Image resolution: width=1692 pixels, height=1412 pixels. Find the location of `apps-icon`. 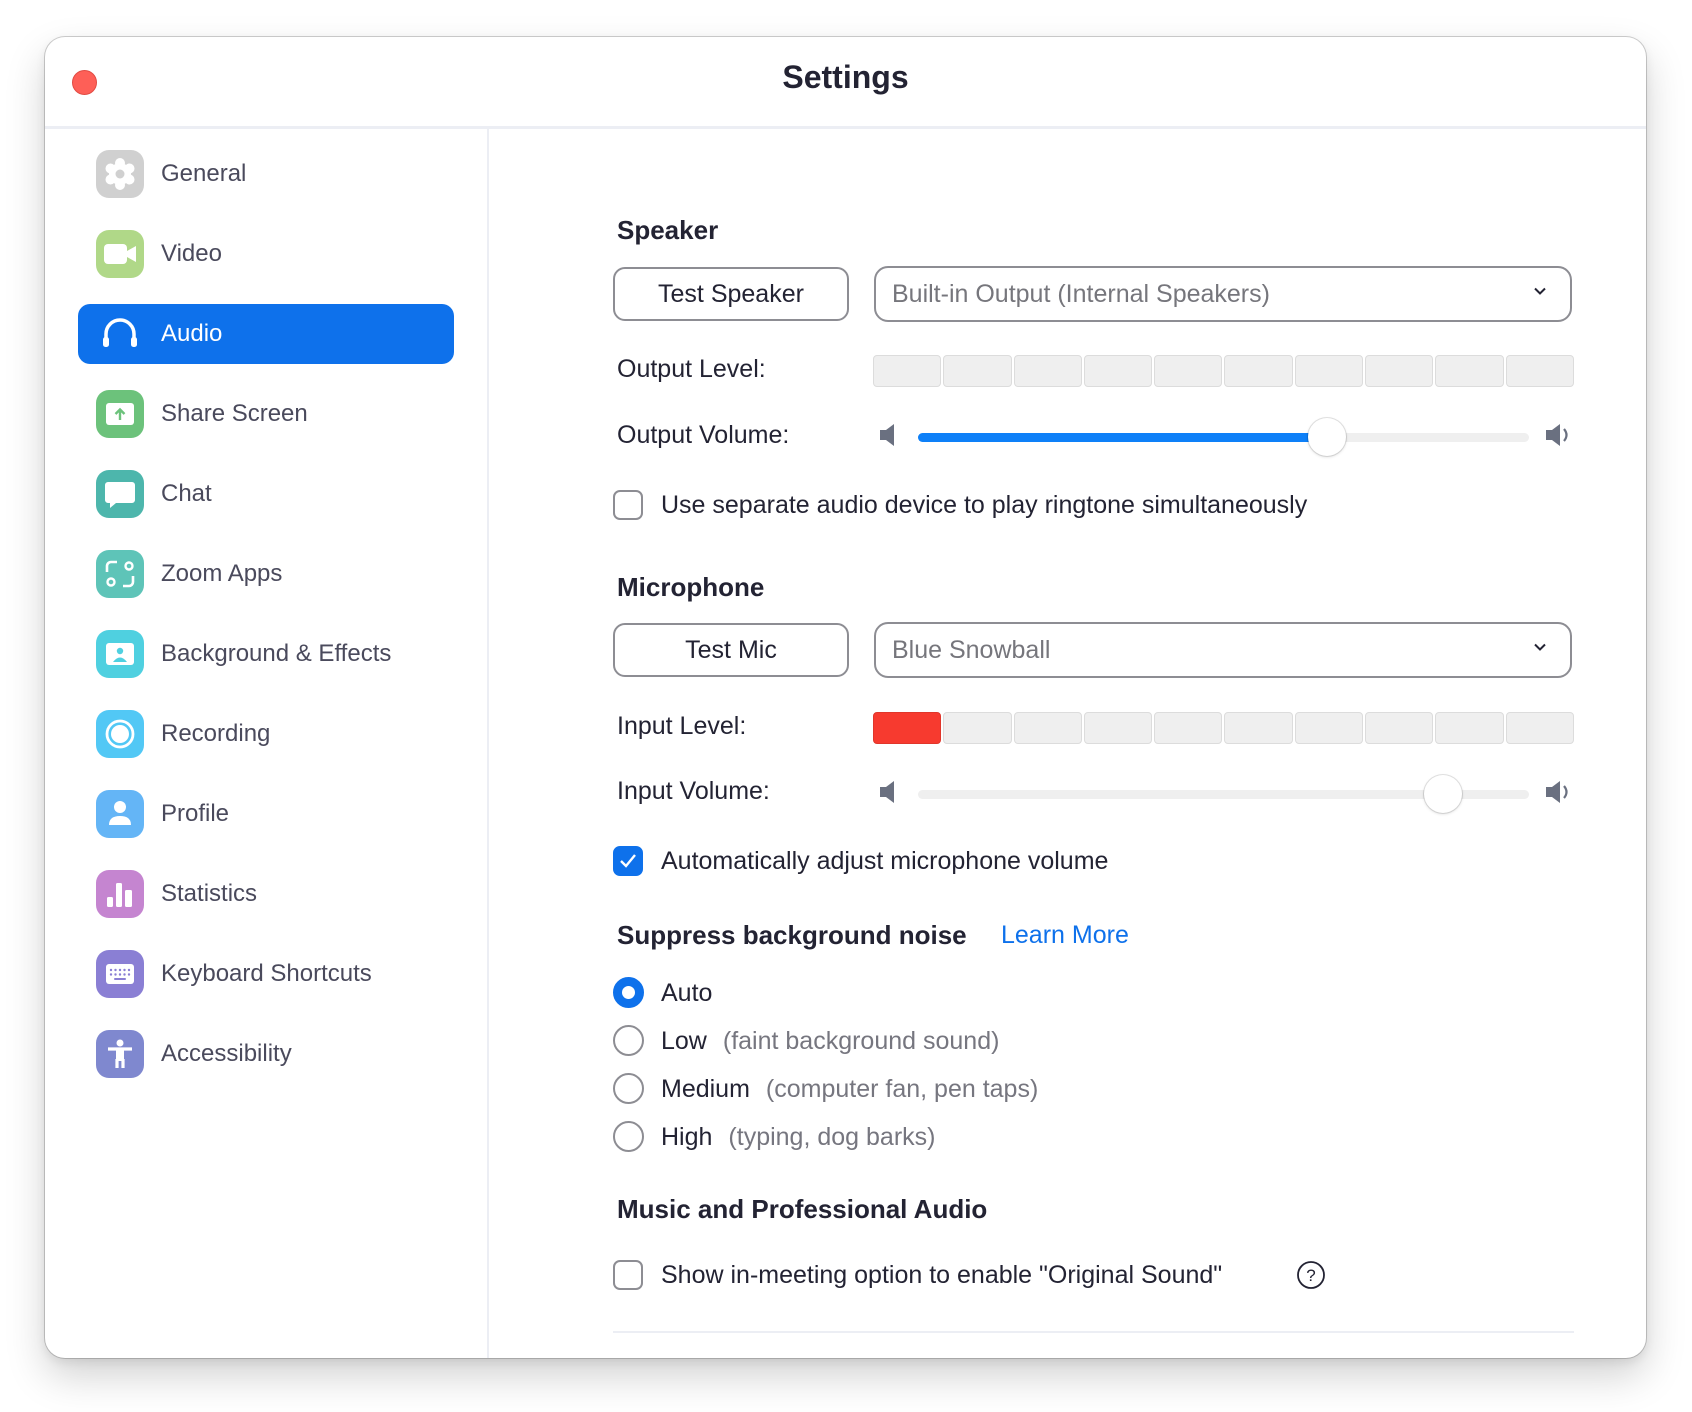

apps-icon is located at coordinates (120, 574).